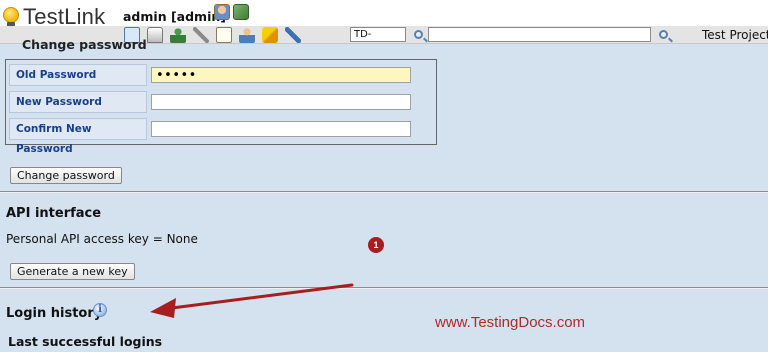 This screenshot has width=768, height=352. I want to click on checkbox-icon, so click(270, 35).